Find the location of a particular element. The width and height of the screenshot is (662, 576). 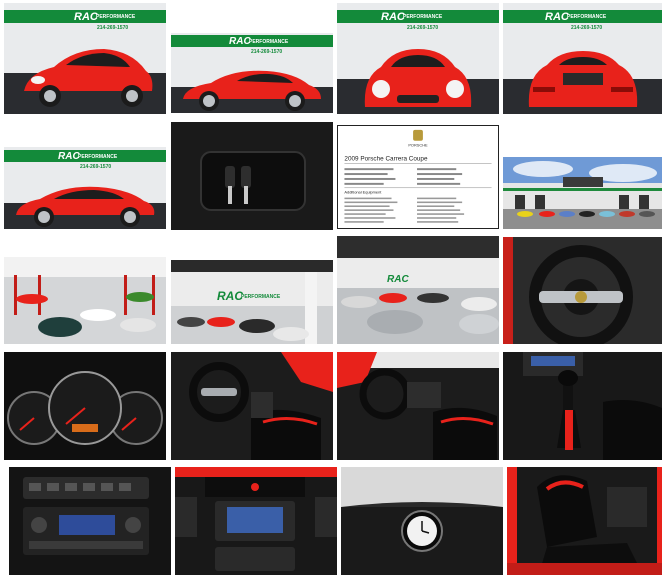

keys-photo-graphic is located at coordinates (252, 176).